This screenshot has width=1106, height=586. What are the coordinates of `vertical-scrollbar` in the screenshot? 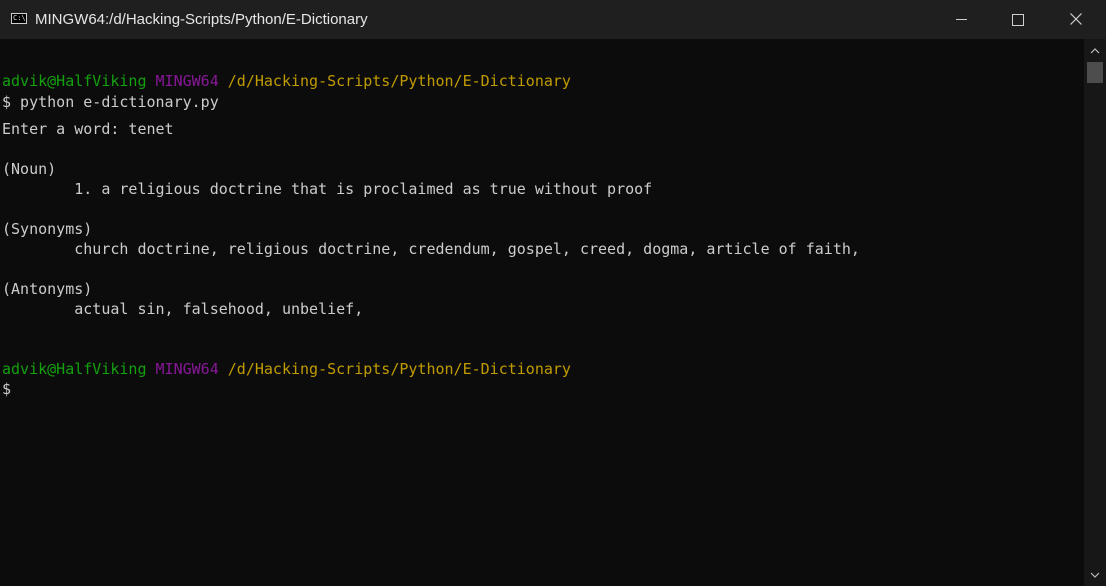 It's located at (1095, 312).